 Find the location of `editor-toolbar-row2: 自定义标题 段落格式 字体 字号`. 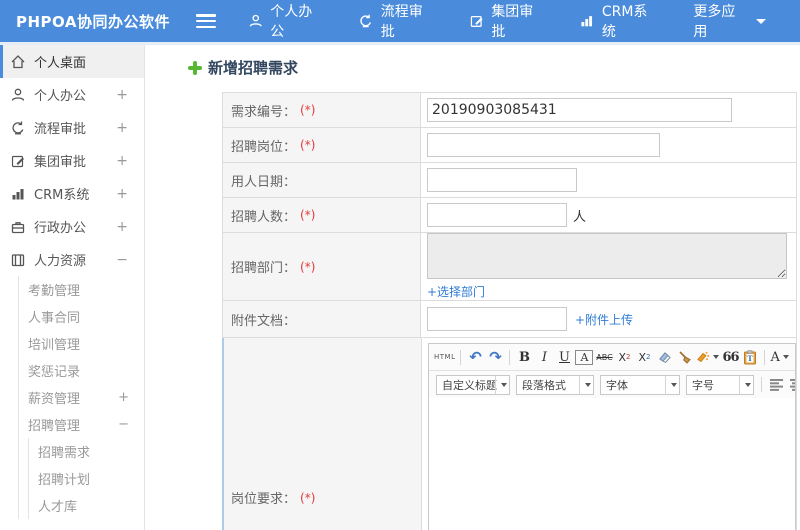

editor-toolbar-row2: 自定义标题 段落格式 字体 字号 is located at coordinates (612, 384).